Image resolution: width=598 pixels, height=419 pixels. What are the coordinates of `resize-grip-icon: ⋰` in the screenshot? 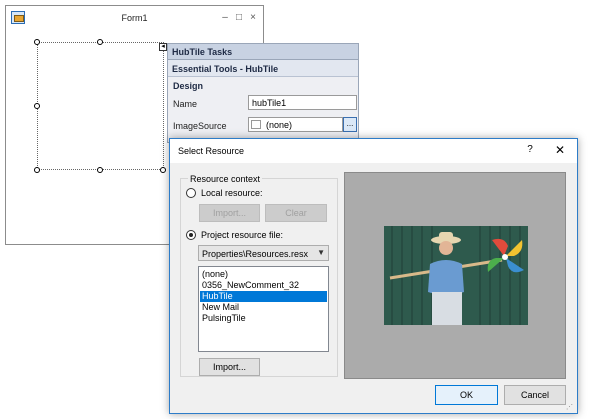 It's located at (569, 407).